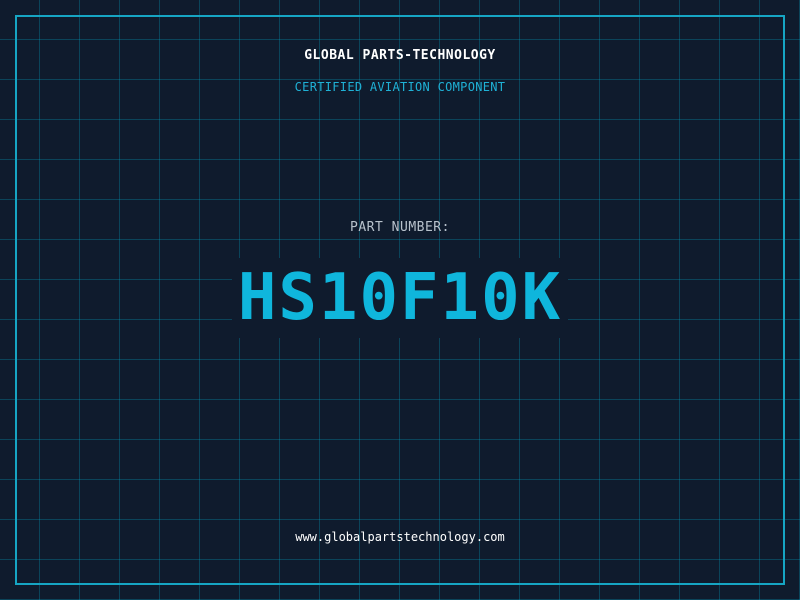 This screenshot has height=600, width=800. I want to click on website-url: www.globalpartstechnology.com, so click(400, 537).